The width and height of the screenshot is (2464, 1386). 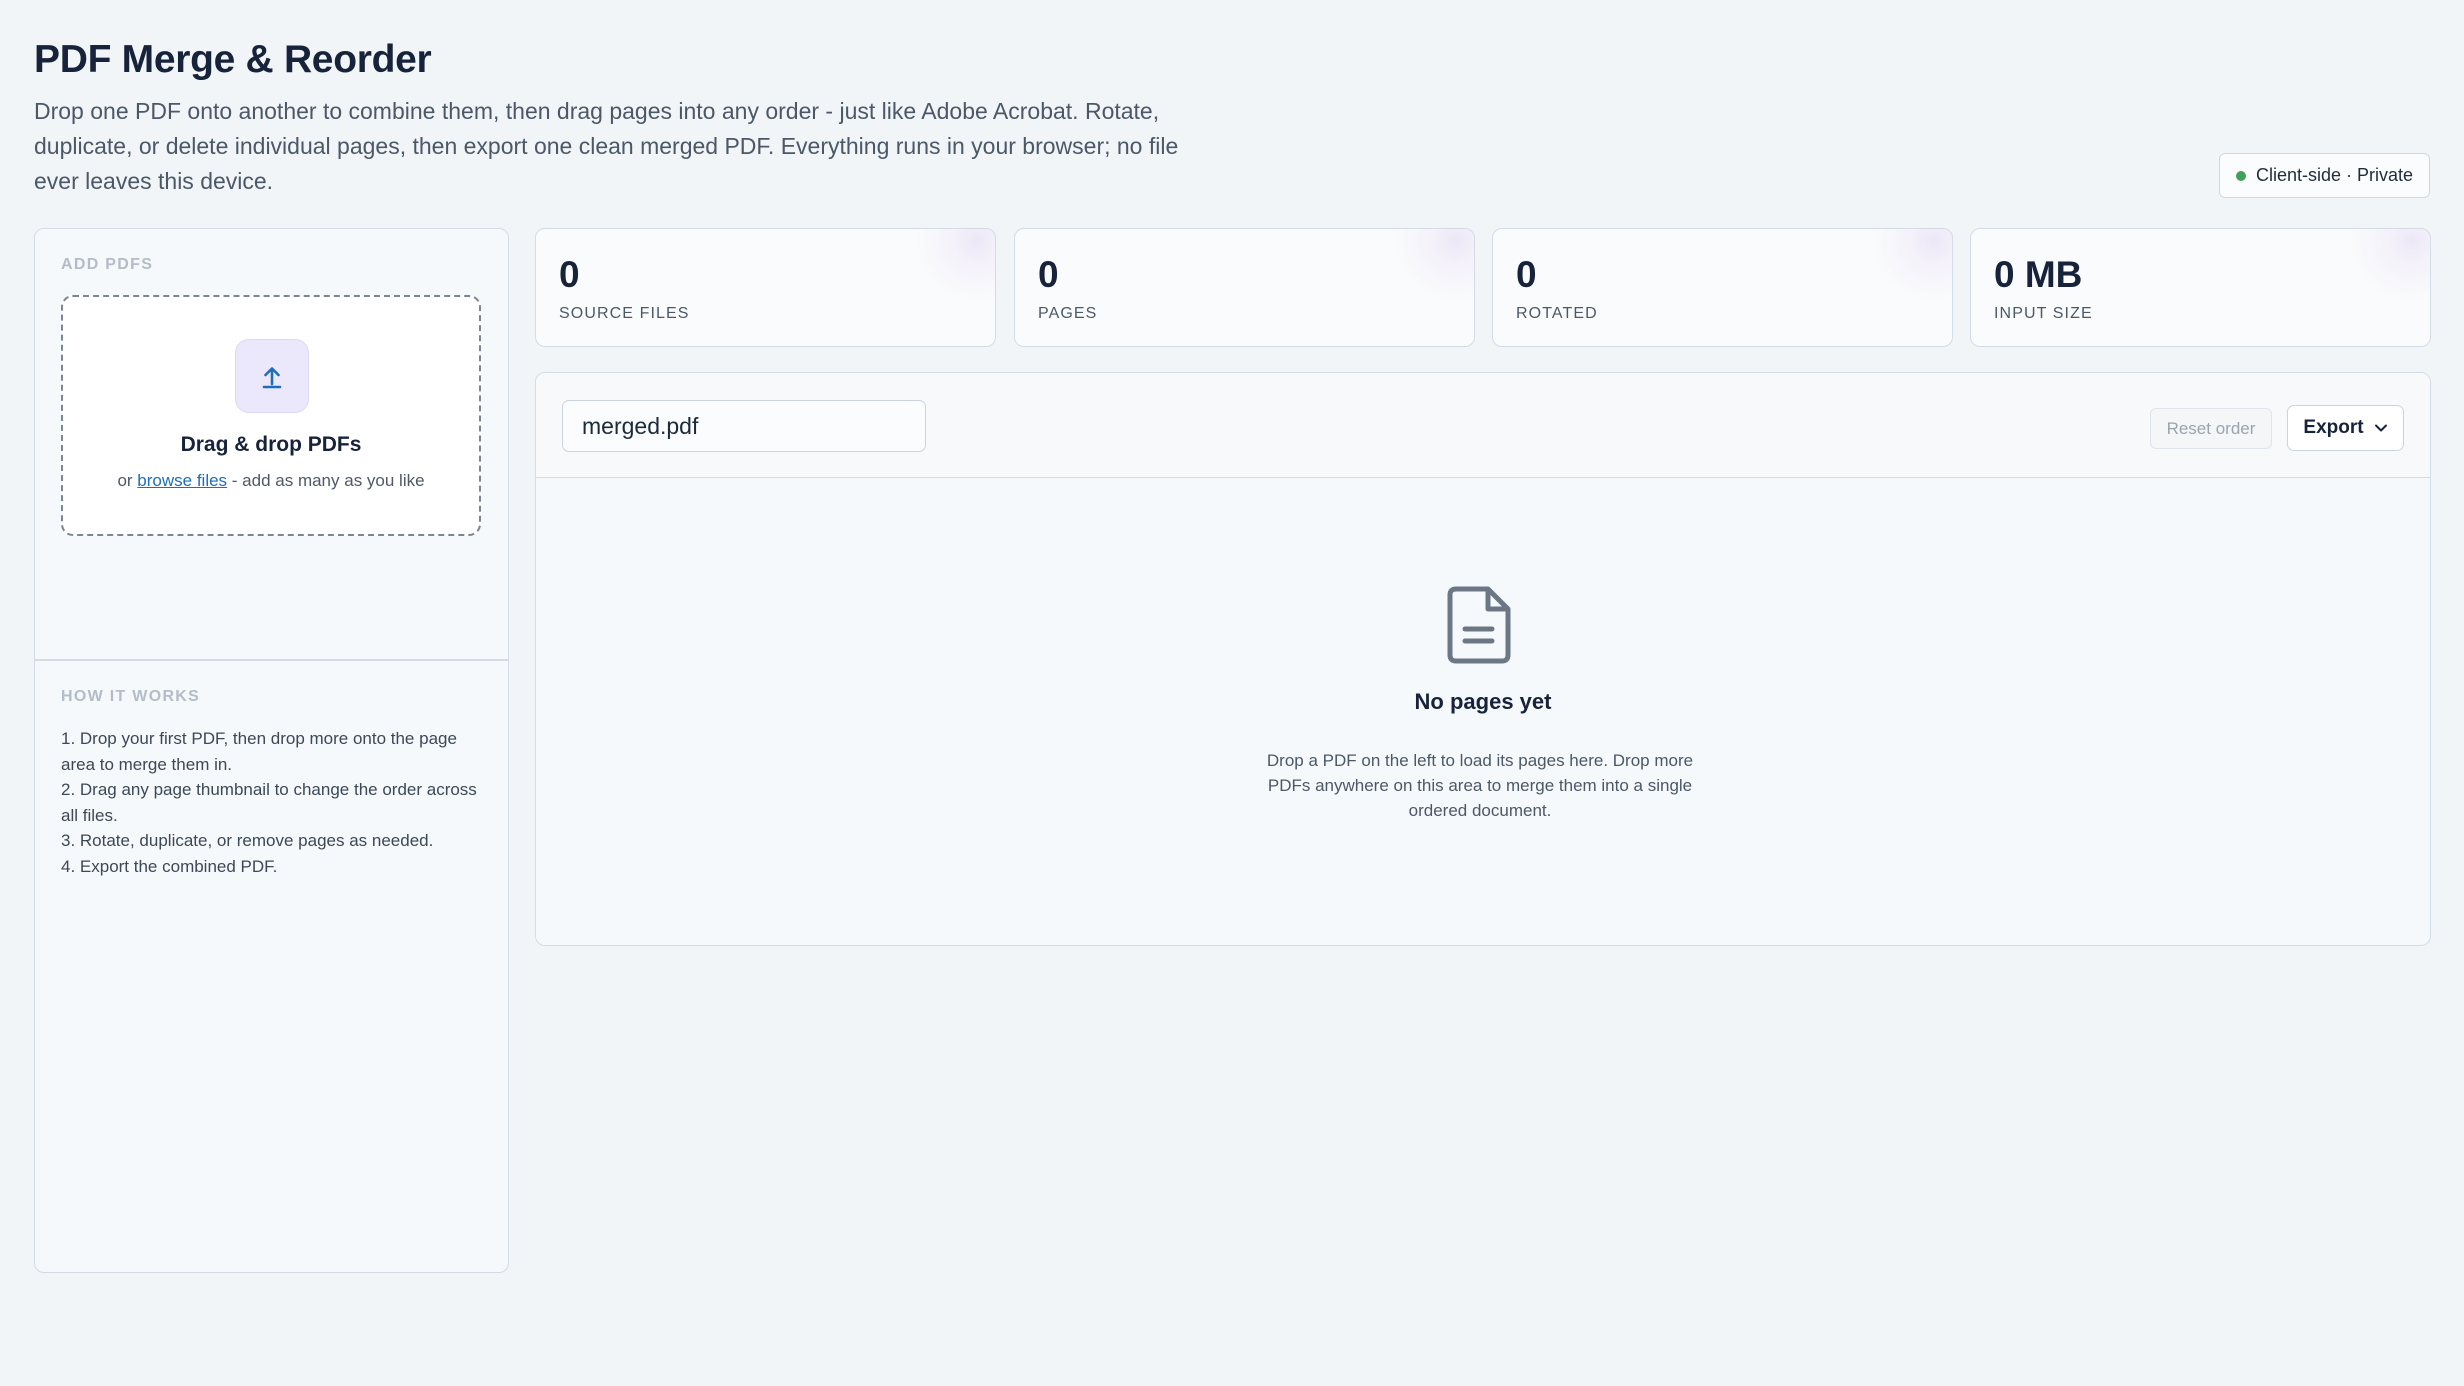 What do you see at coordinates (131, 696) in the screenshot?
I see `how-it-works-heading: HOW IT WORKS` at bounding box center [131, 696].